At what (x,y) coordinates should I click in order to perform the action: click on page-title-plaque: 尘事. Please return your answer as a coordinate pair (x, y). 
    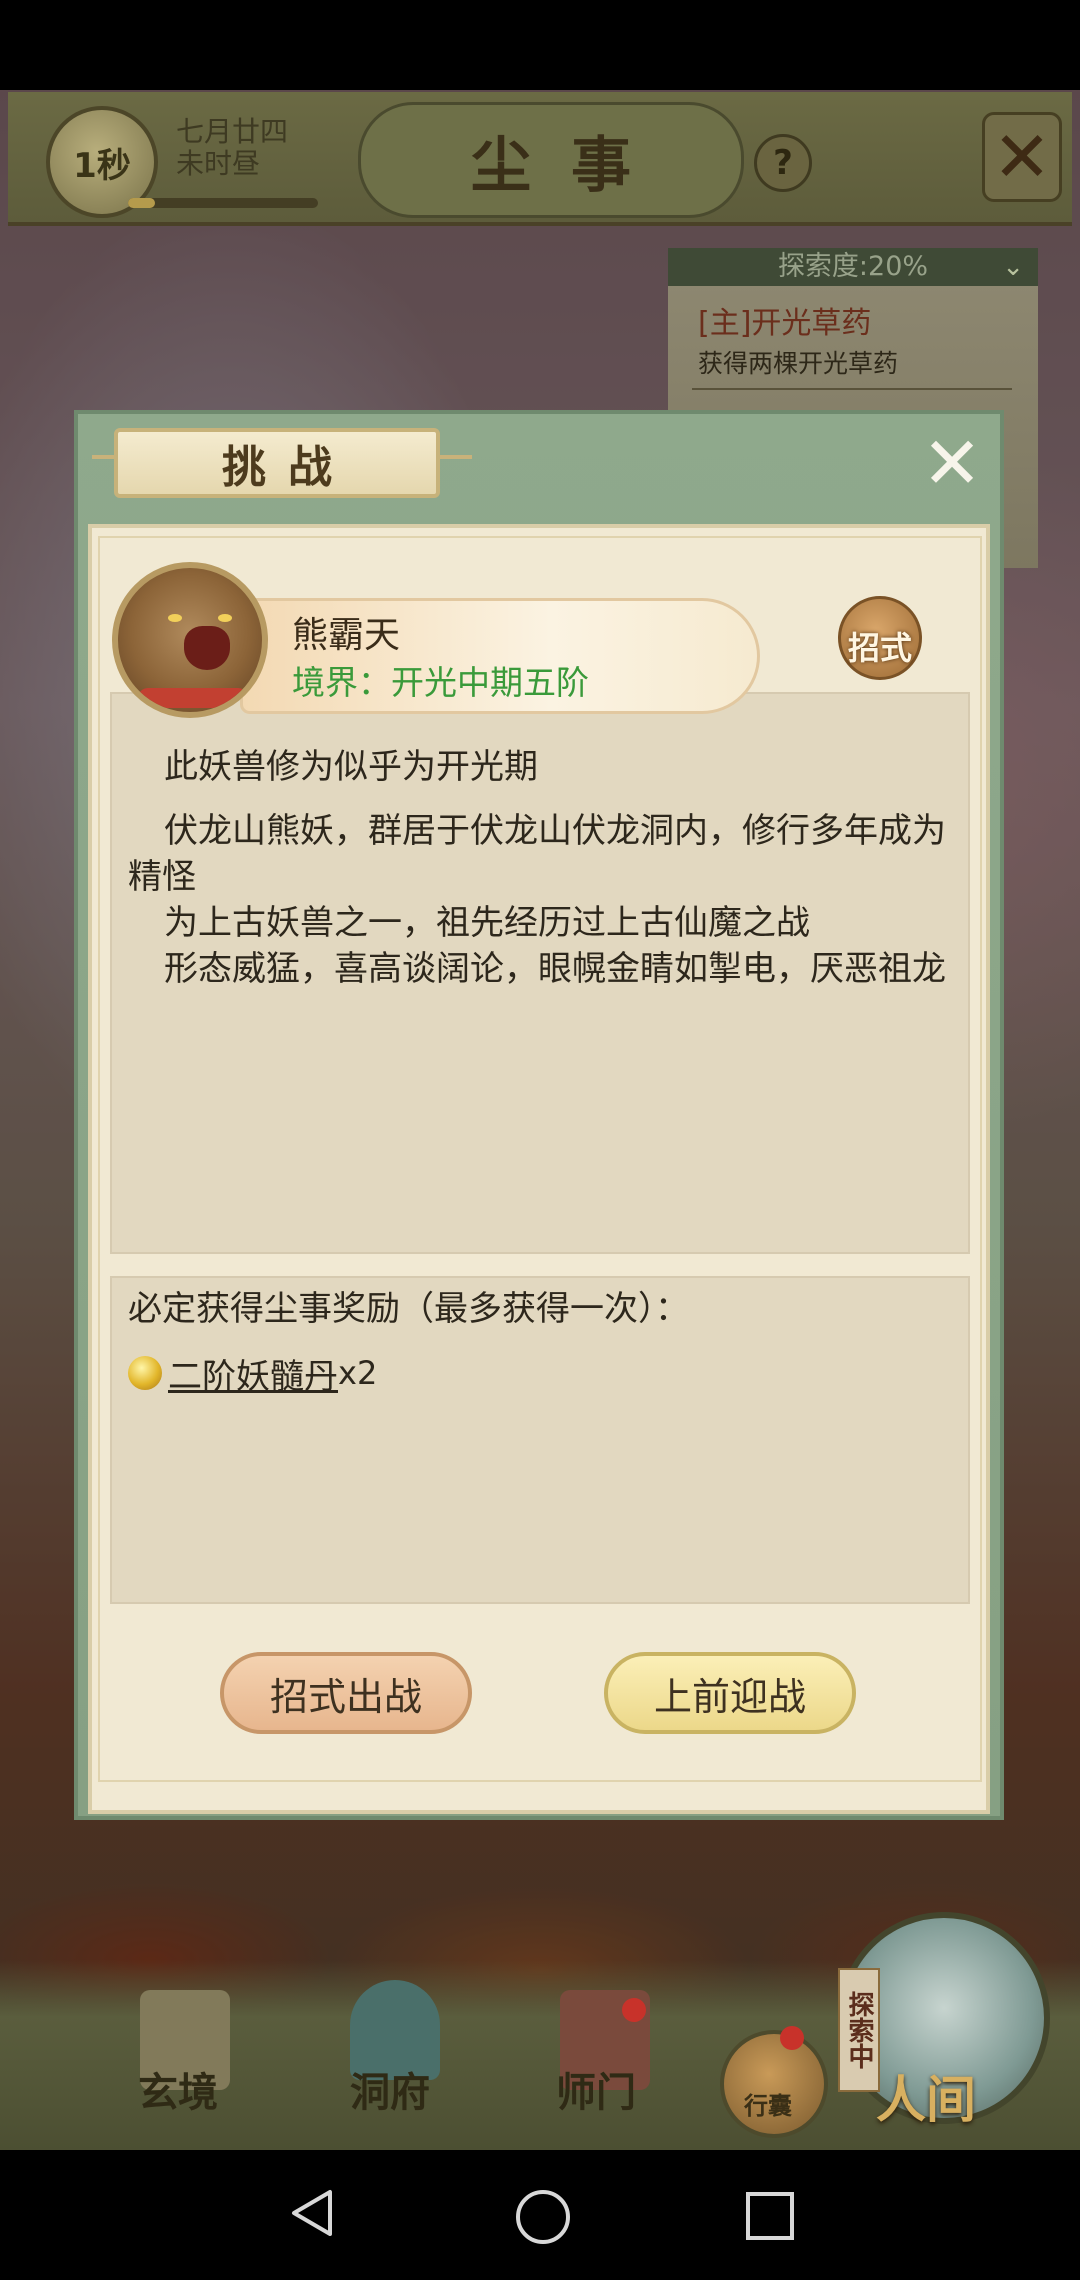
    Looking at the image, I should click on (551, 160).